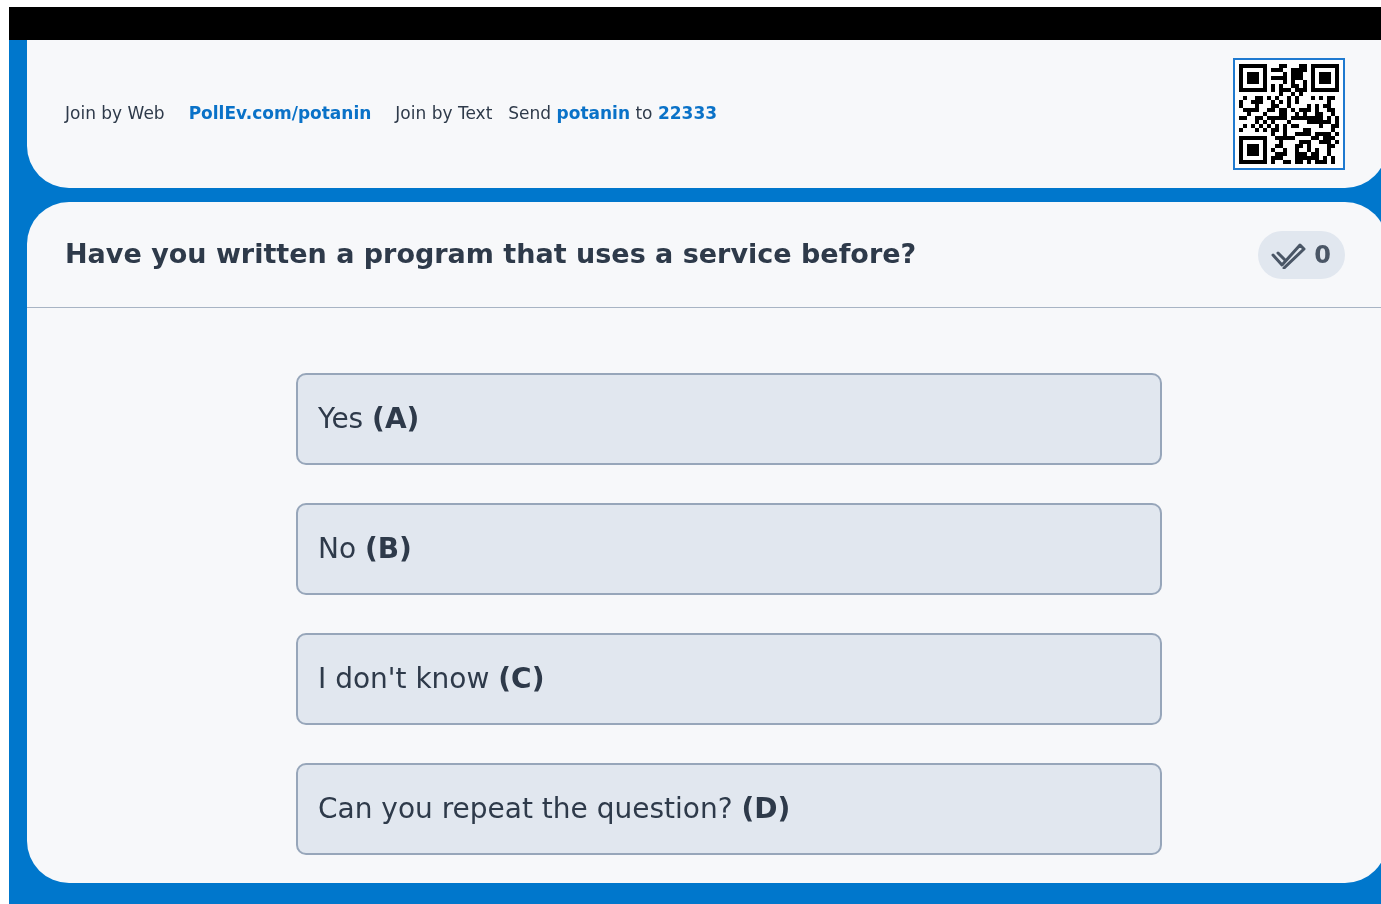  What do you see at coordinates (115, 114) in the screenshot?
I see `join-web-label: Join by Web` at bounding box center [115, 114].